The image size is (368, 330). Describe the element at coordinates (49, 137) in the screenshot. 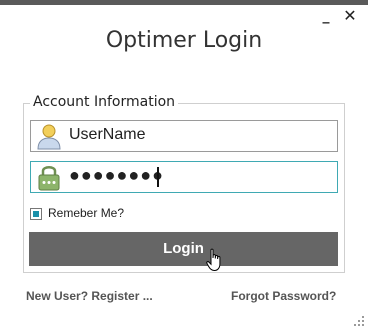

I see `user-icon` at that location.